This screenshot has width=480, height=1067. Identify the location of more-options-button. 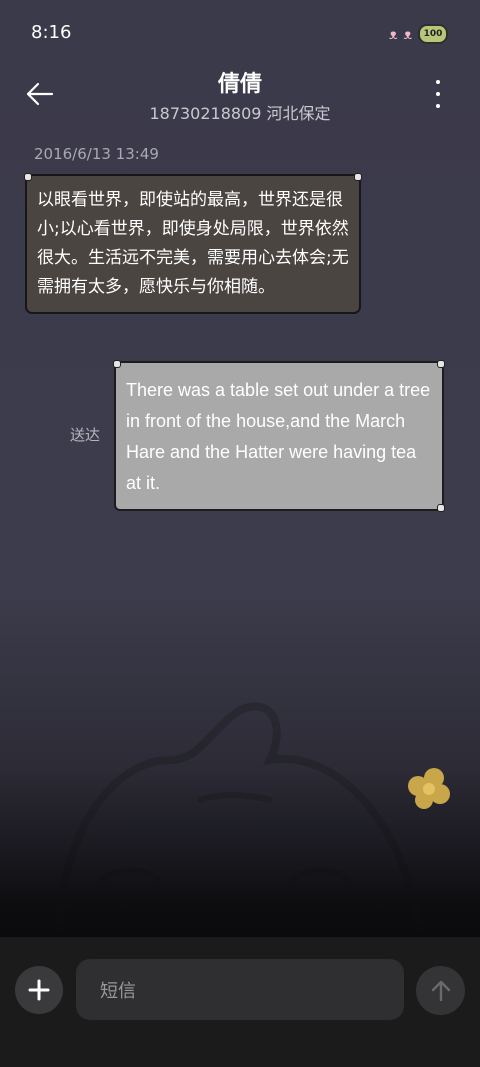
(438, 94).